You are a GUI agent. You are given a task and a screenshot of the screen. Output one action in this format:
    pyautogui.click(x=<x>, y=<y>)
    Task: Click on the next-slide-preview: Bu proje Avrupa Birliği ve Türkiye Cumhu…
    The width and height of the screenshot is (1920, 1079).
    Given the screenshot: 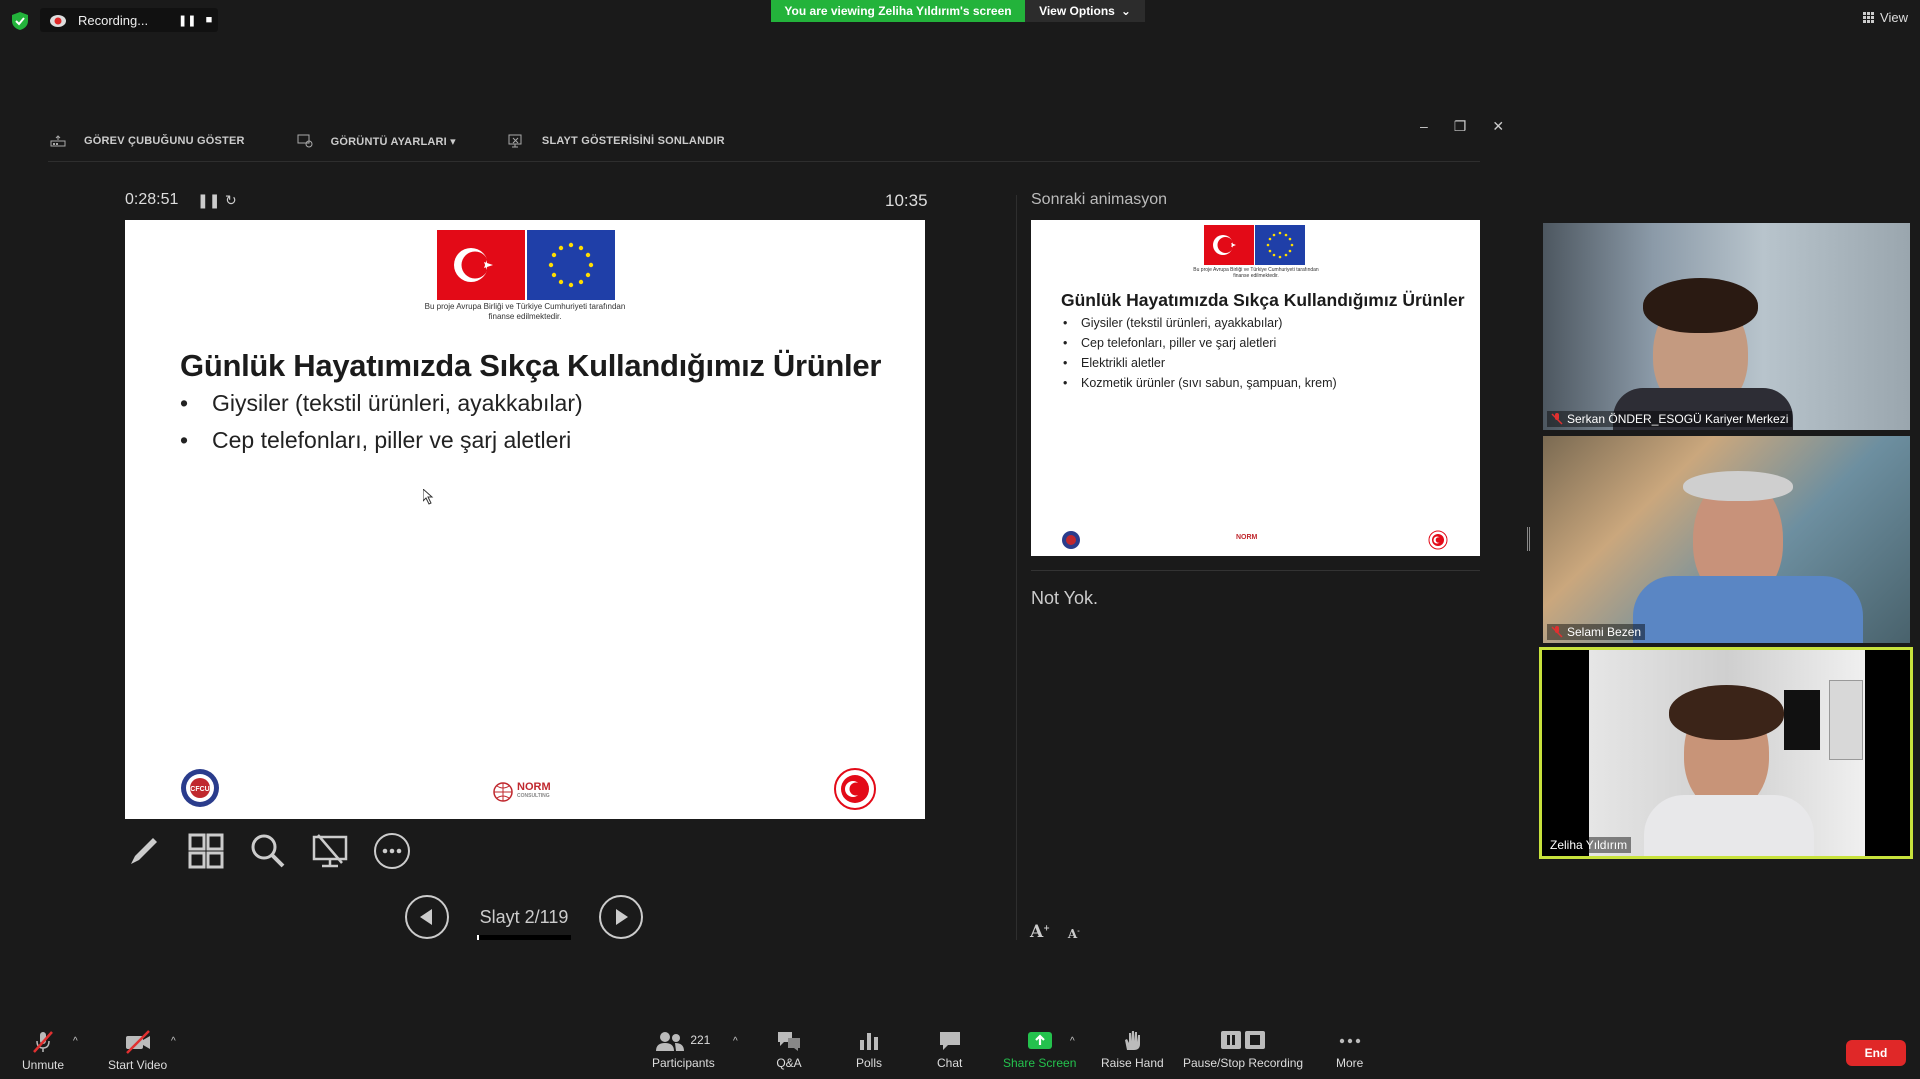 What is the action you would take?
    pyautogui.click(x=1255, y=388)
    